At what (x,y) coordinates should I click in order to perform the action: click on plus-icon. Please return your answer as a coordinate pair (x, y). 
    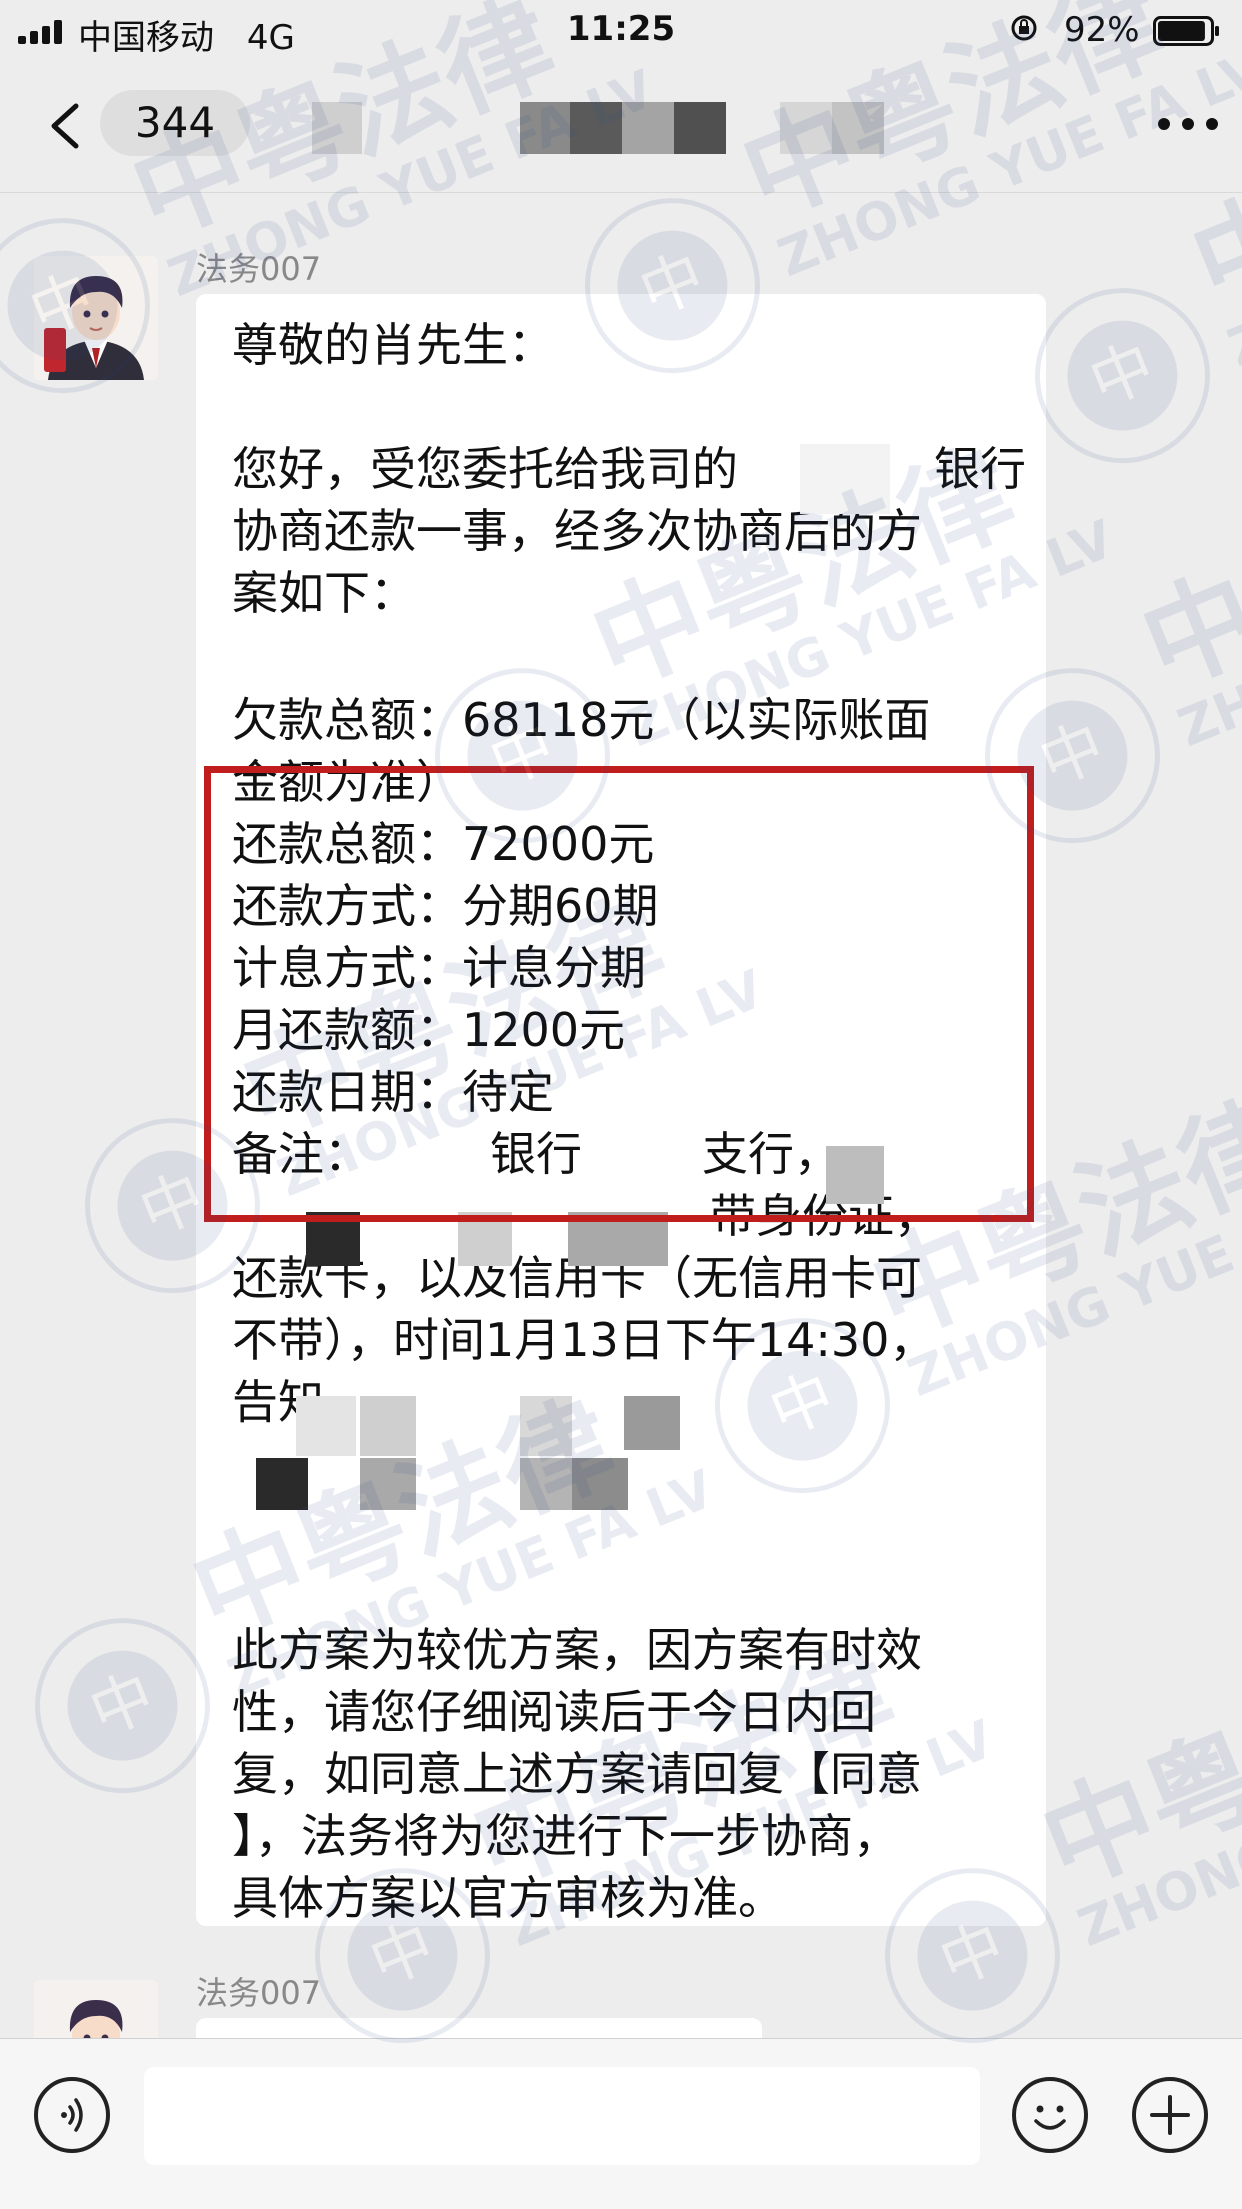
    Looking at the image, I should click on (1170, 2115).